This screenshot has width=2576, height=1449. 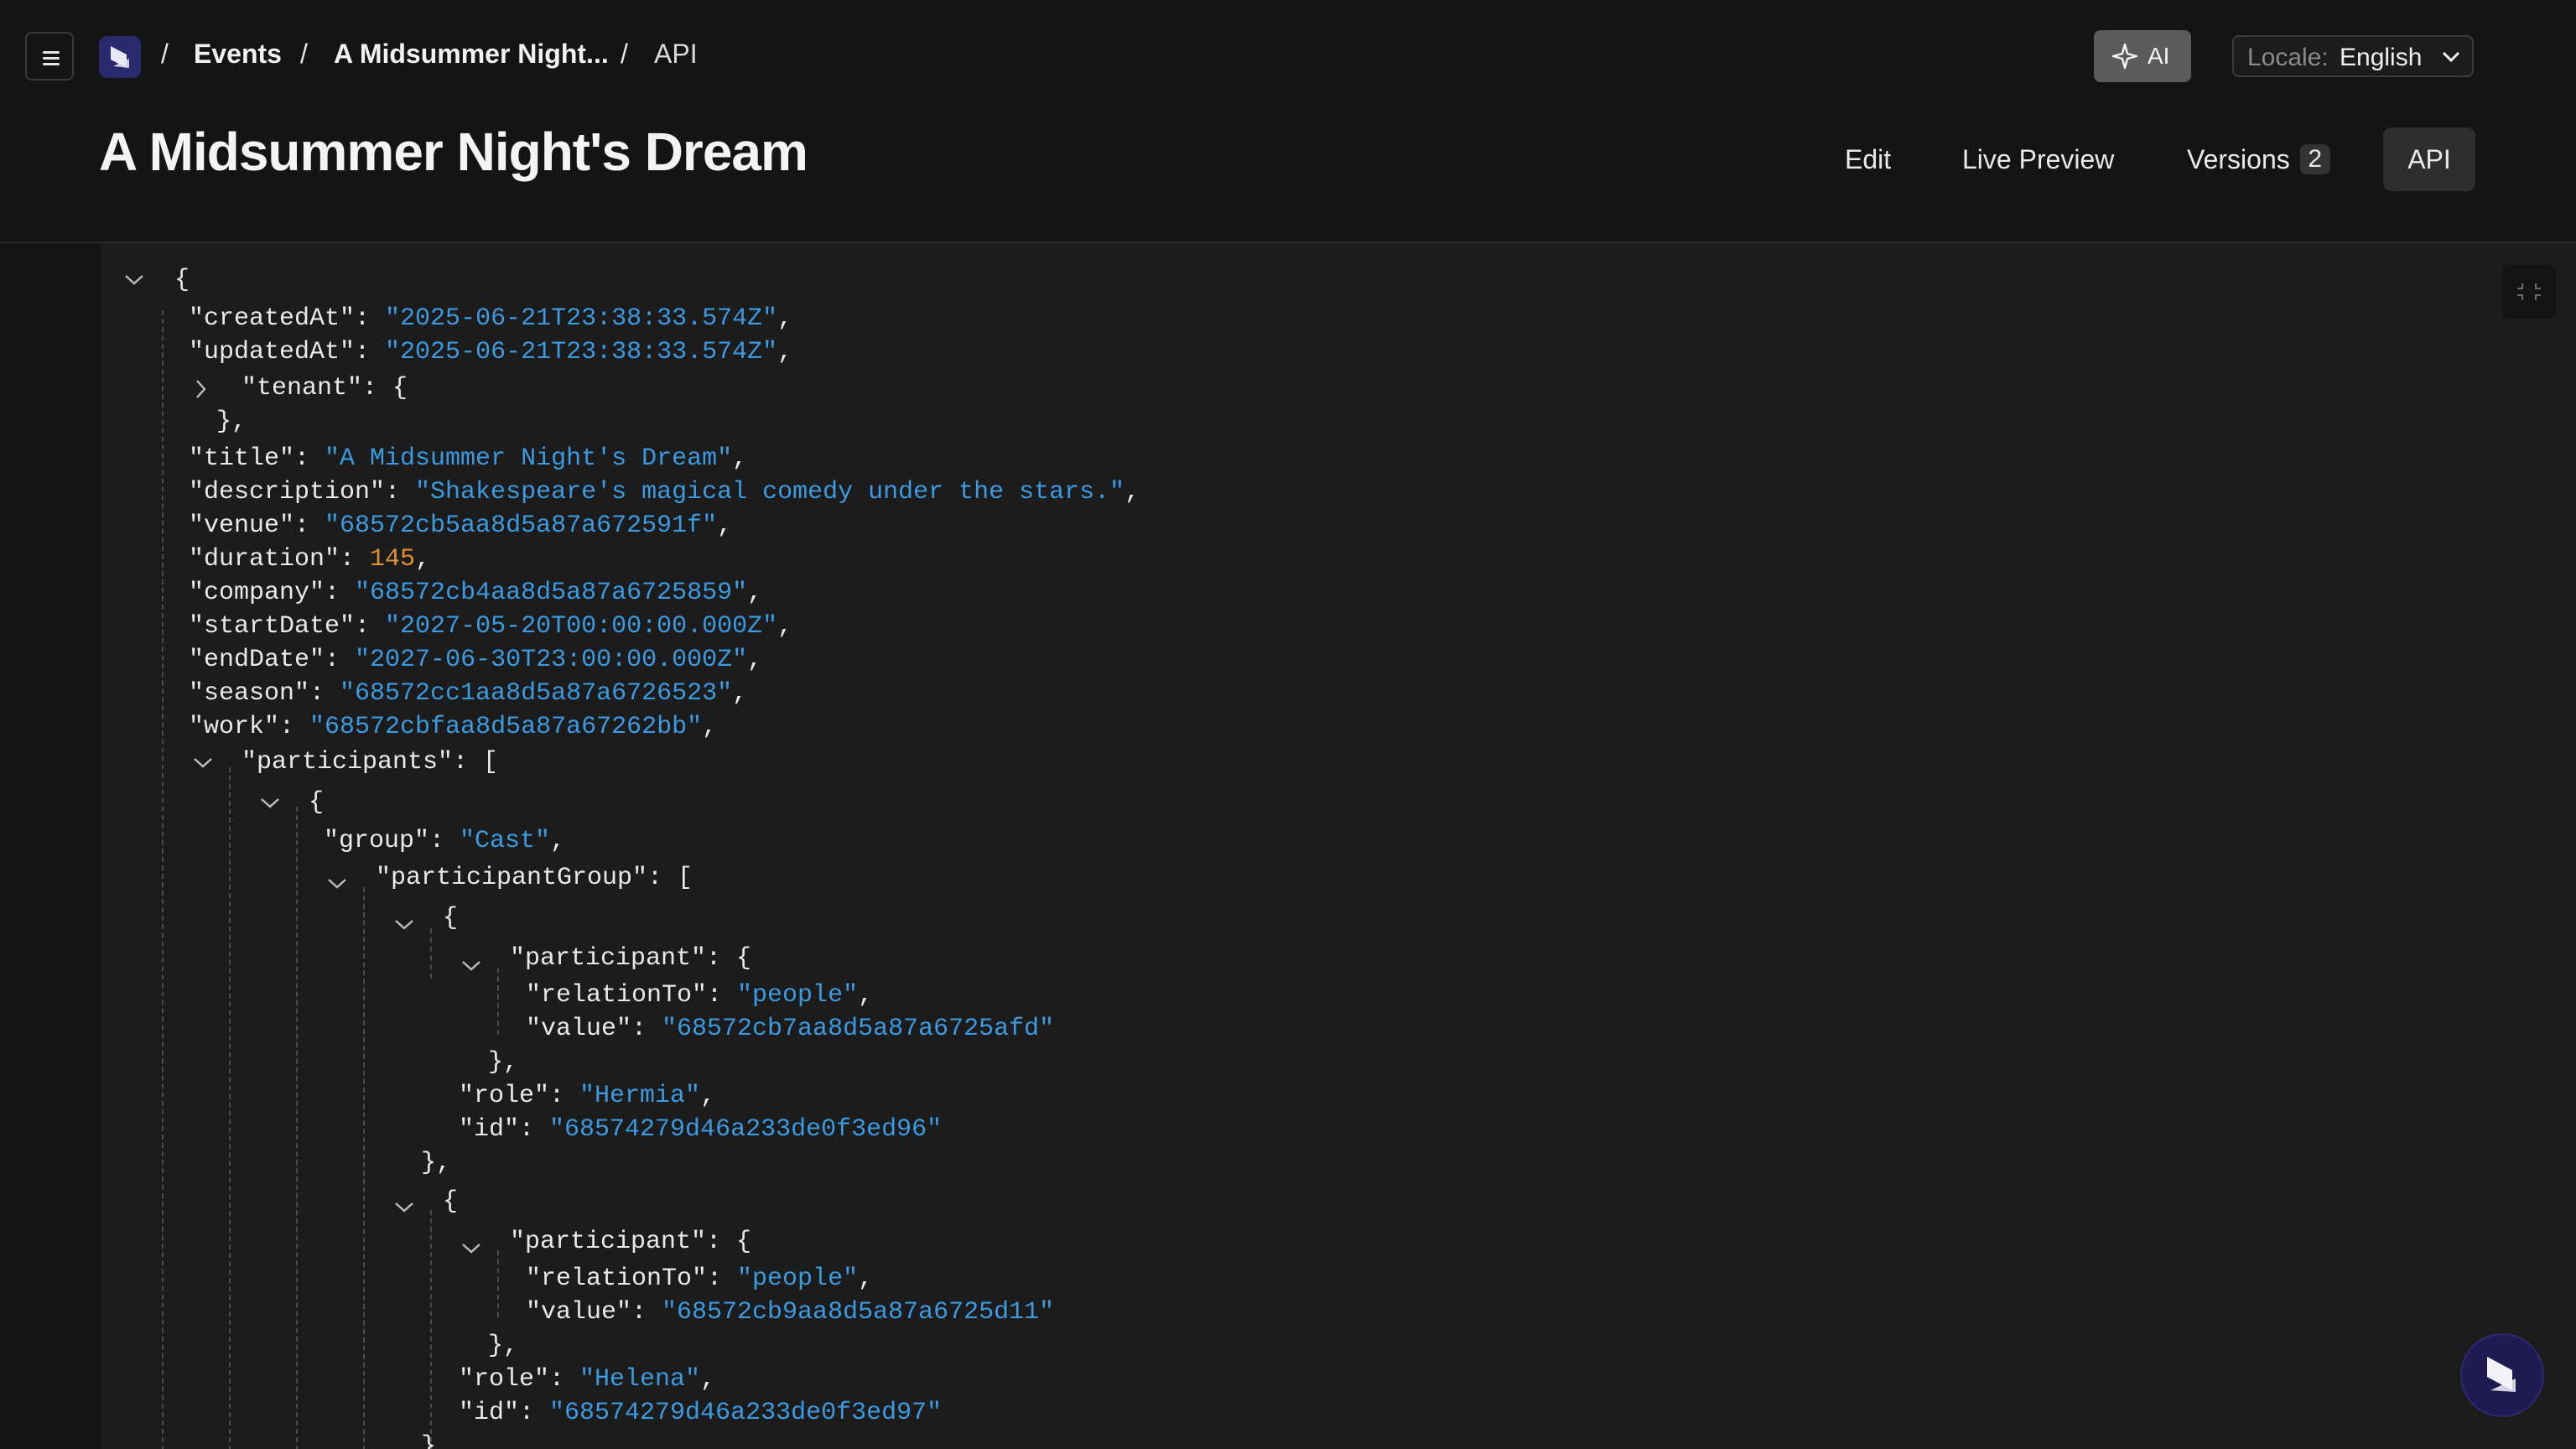 What do you see at coordinates (587, 1096) in the screenshot?
I see `json-line: "role": "Hermia",` at bounding box center [587, 1096].